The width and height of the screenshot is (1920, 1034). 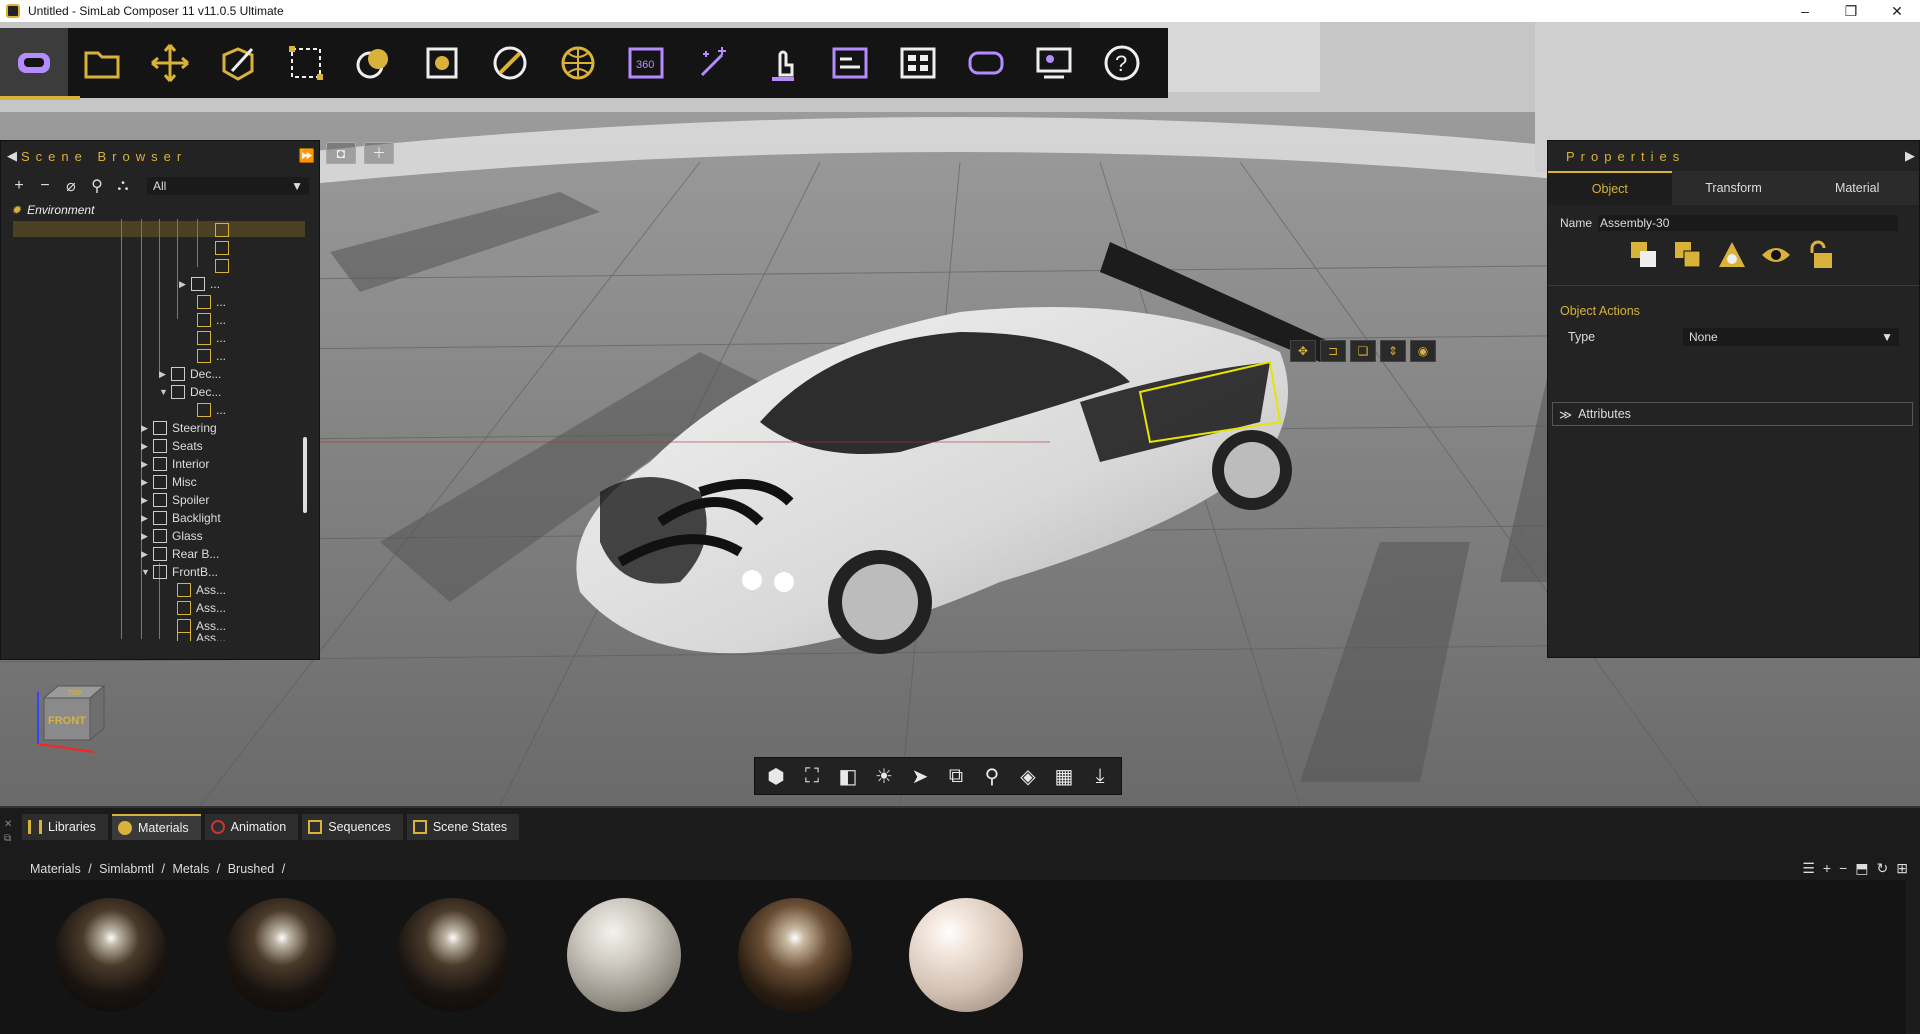 What do you see at coordinates (102, 63) in the screenshot?
I see `open-icon` at bounding box center [102, 63].